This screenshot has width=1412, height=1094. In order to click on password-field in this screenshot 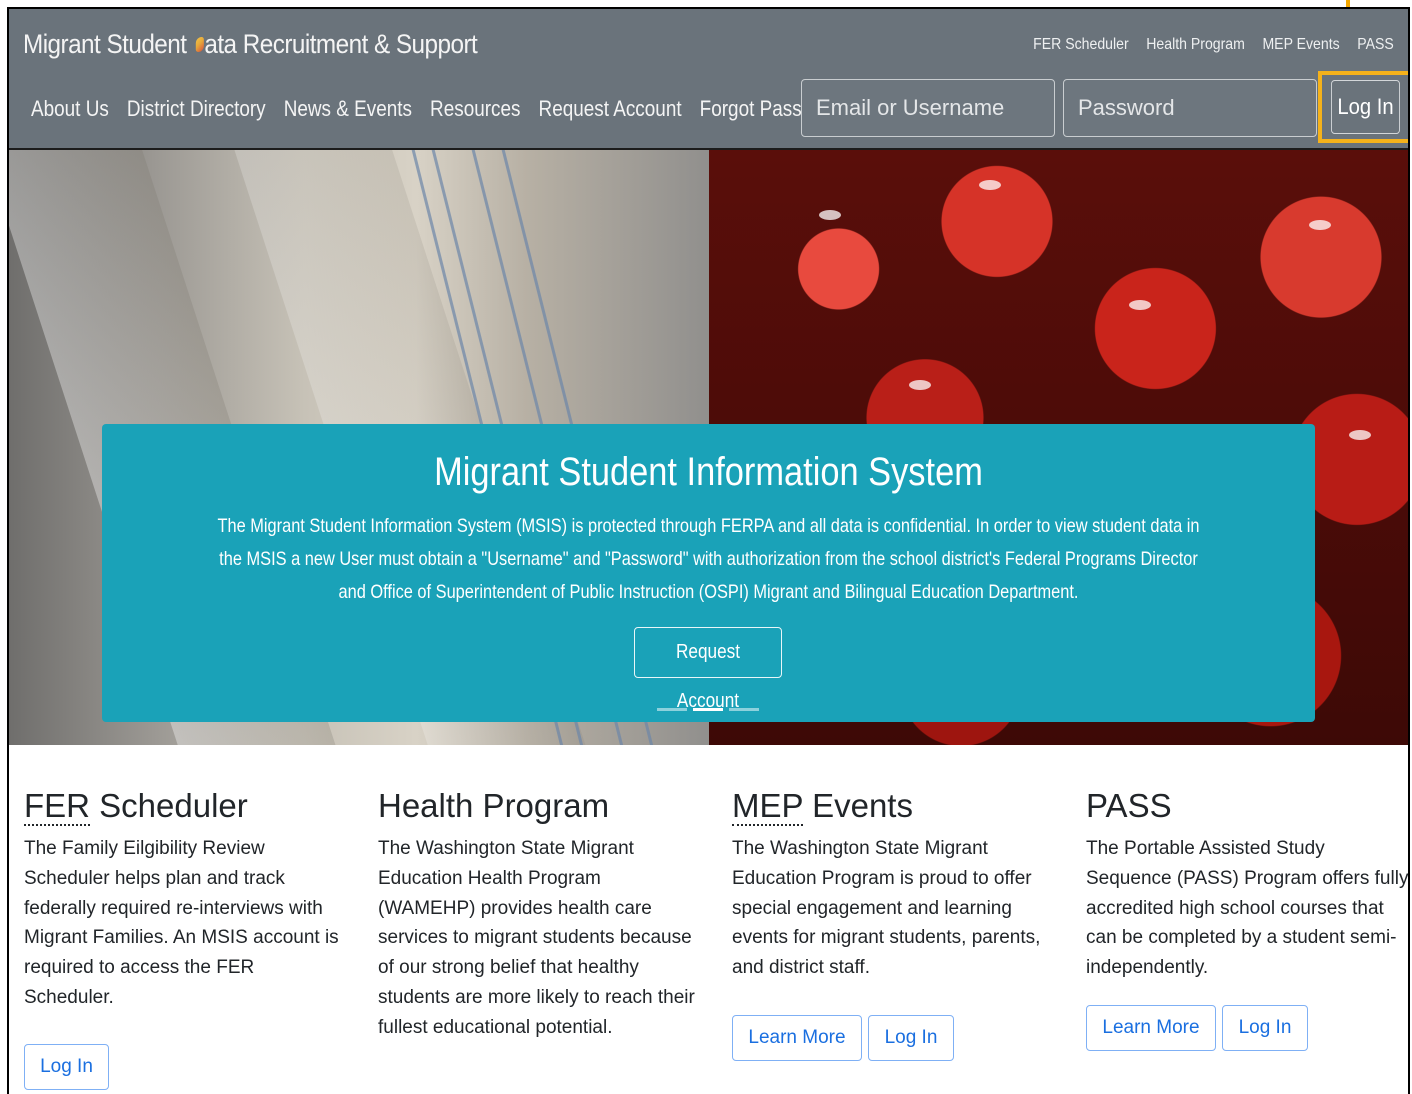, I will do `click(1190, 108)`.